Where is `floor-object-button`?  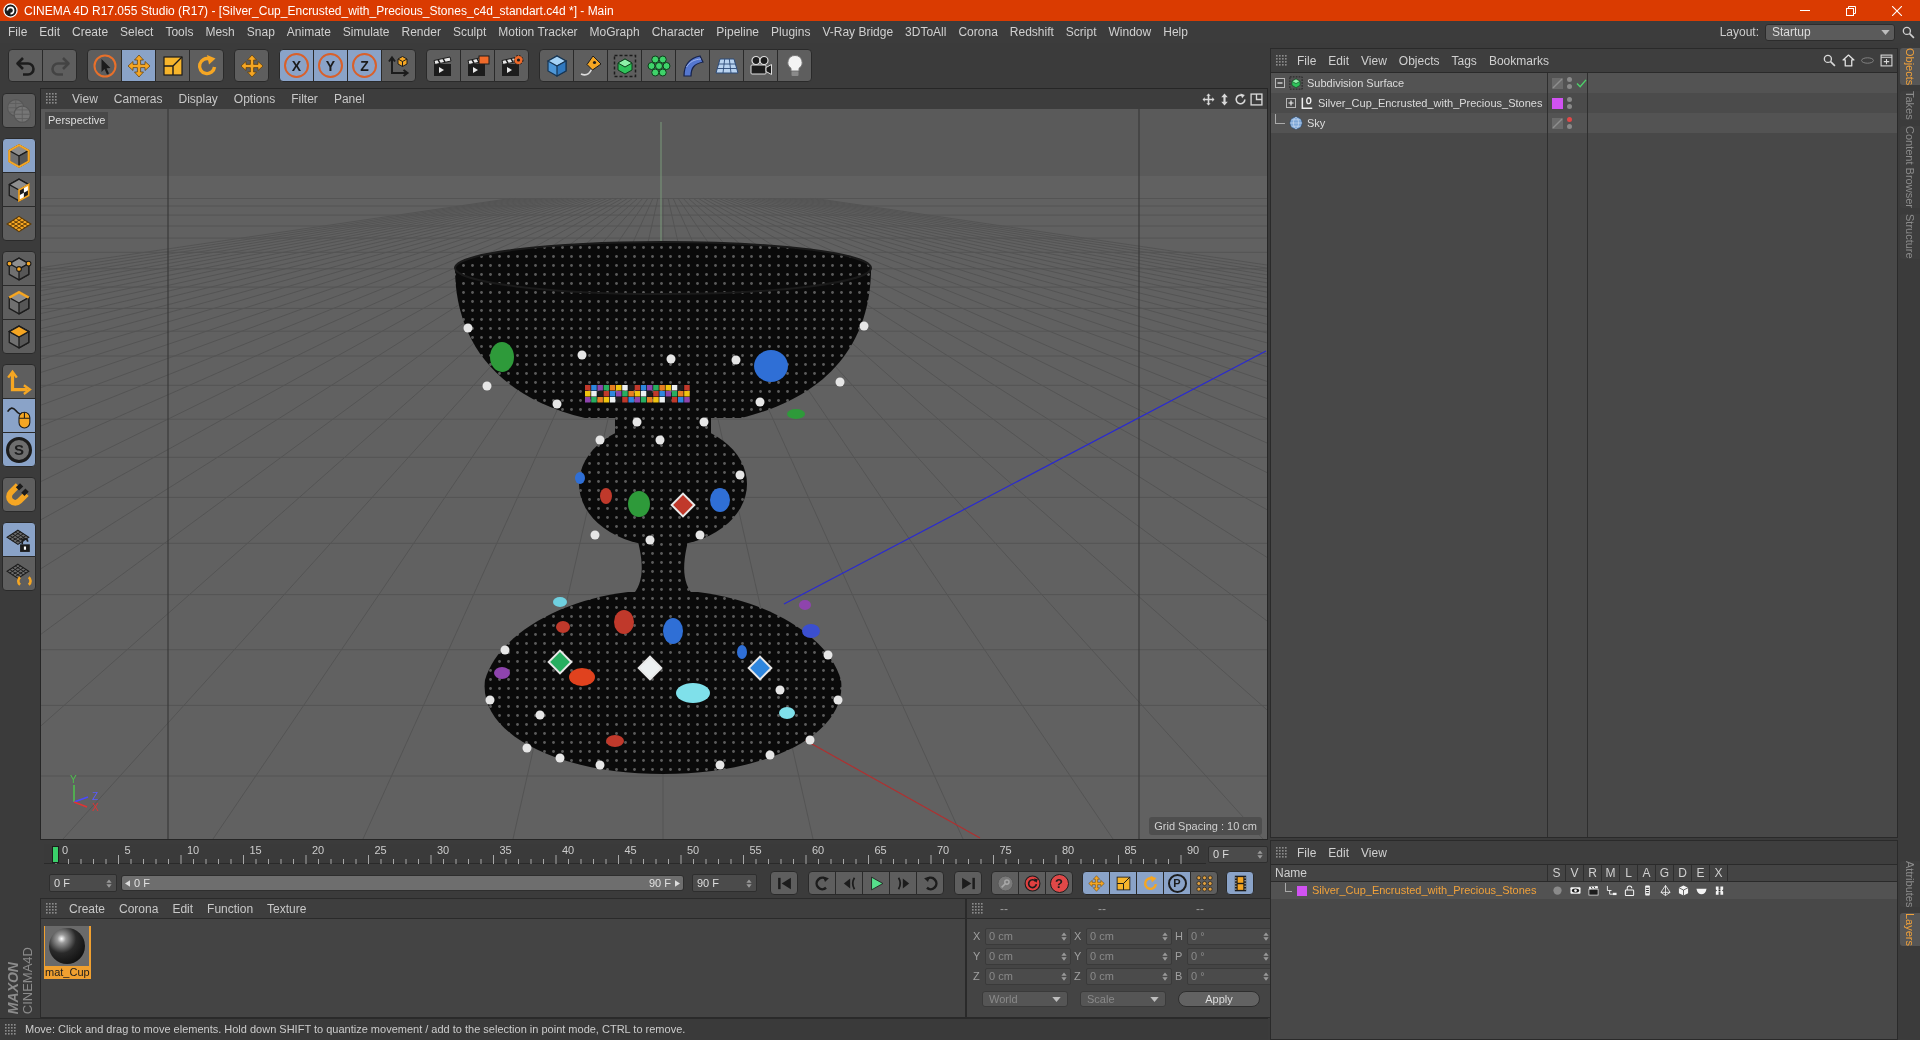 floor-object-button is located at coordinates (726, 65).